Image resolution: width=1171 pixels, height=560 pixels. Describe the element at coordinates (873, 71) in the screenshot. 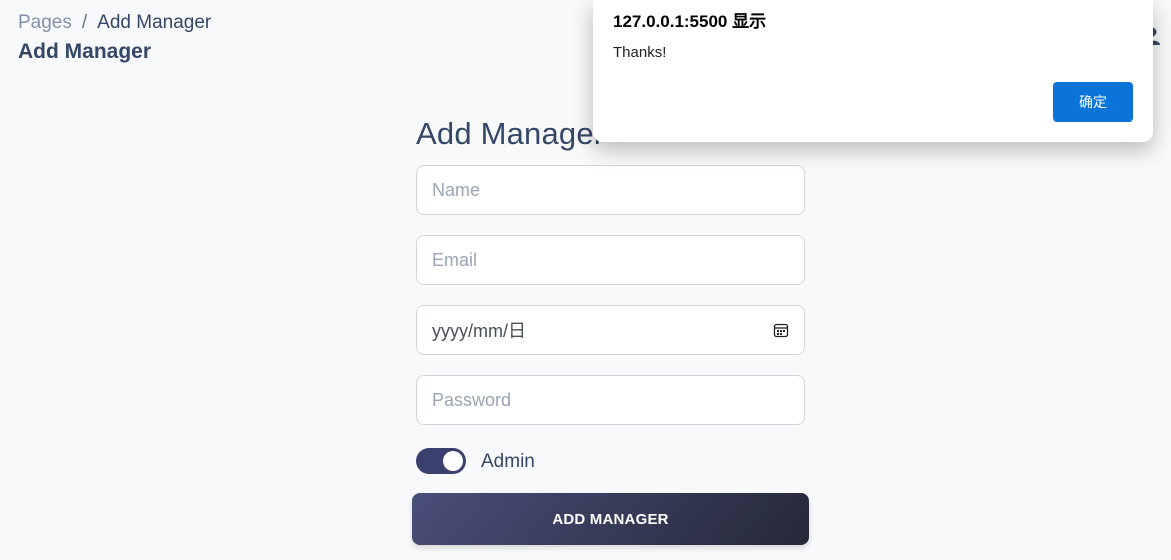

I see `alert-dialog: 127.0.0.1:5500 显示 Thanks! 确定` at that location.